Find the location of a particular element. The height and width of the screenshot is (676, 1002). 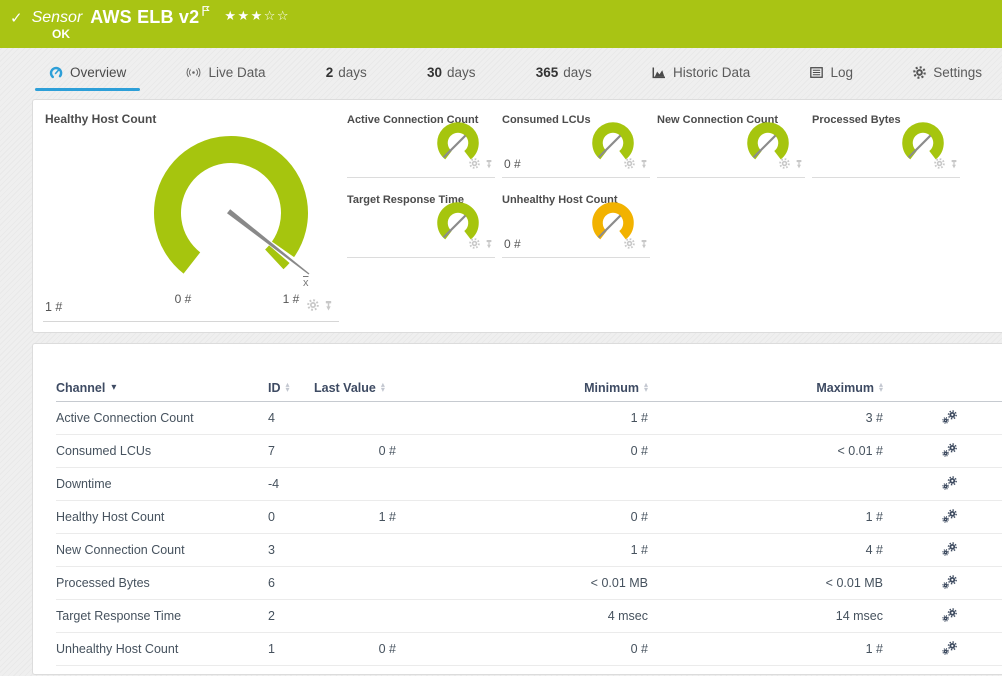

column-header-minimum: Minimum ▴ ▾ is located at coordinates (528, 388).